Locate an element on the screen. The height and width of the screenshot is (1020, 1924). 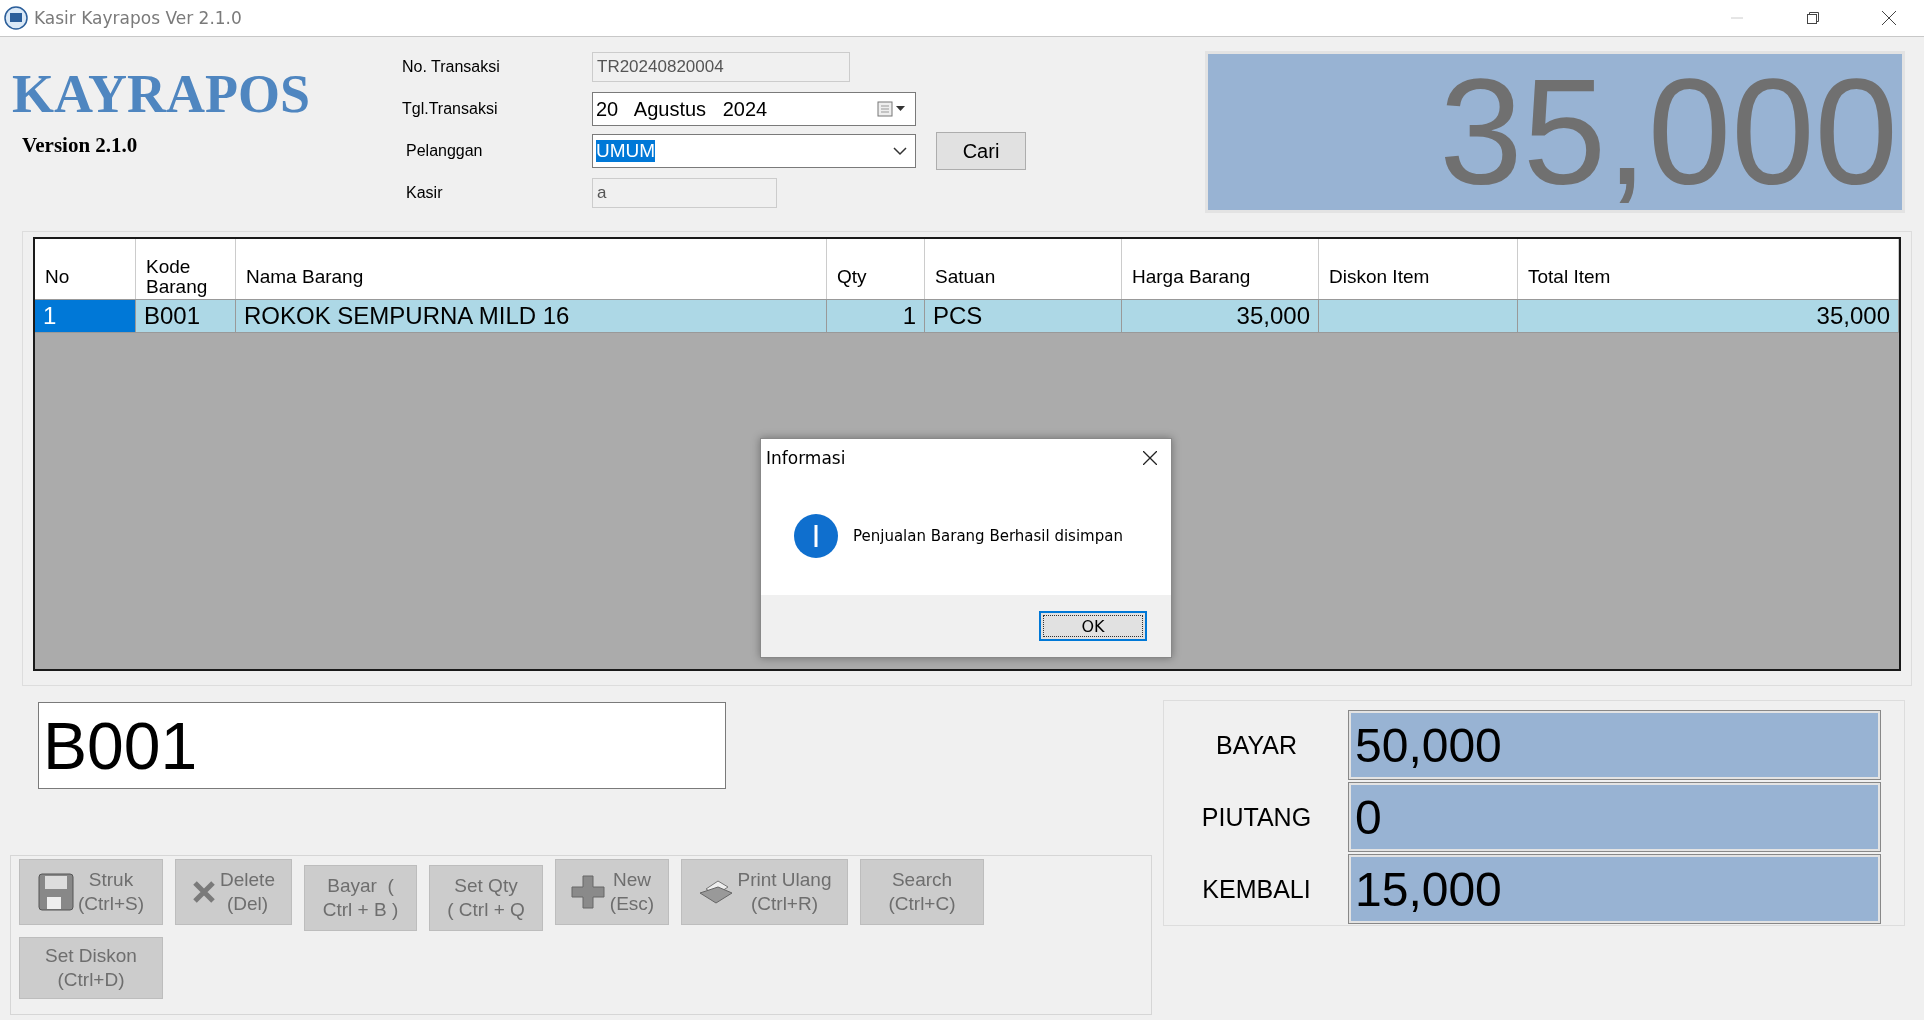
table-cell: ROKOK SEMPURNA MILD 16 is located at coordinates (531, 316).